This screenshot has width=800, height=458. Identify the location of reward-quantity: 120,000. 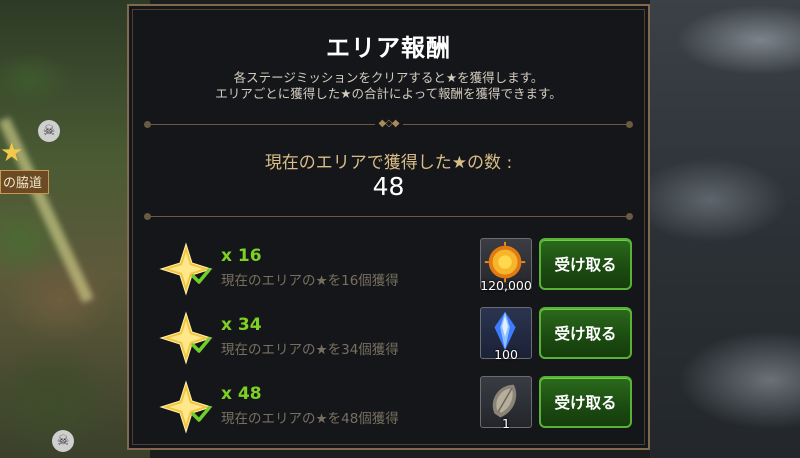
(506, 285).